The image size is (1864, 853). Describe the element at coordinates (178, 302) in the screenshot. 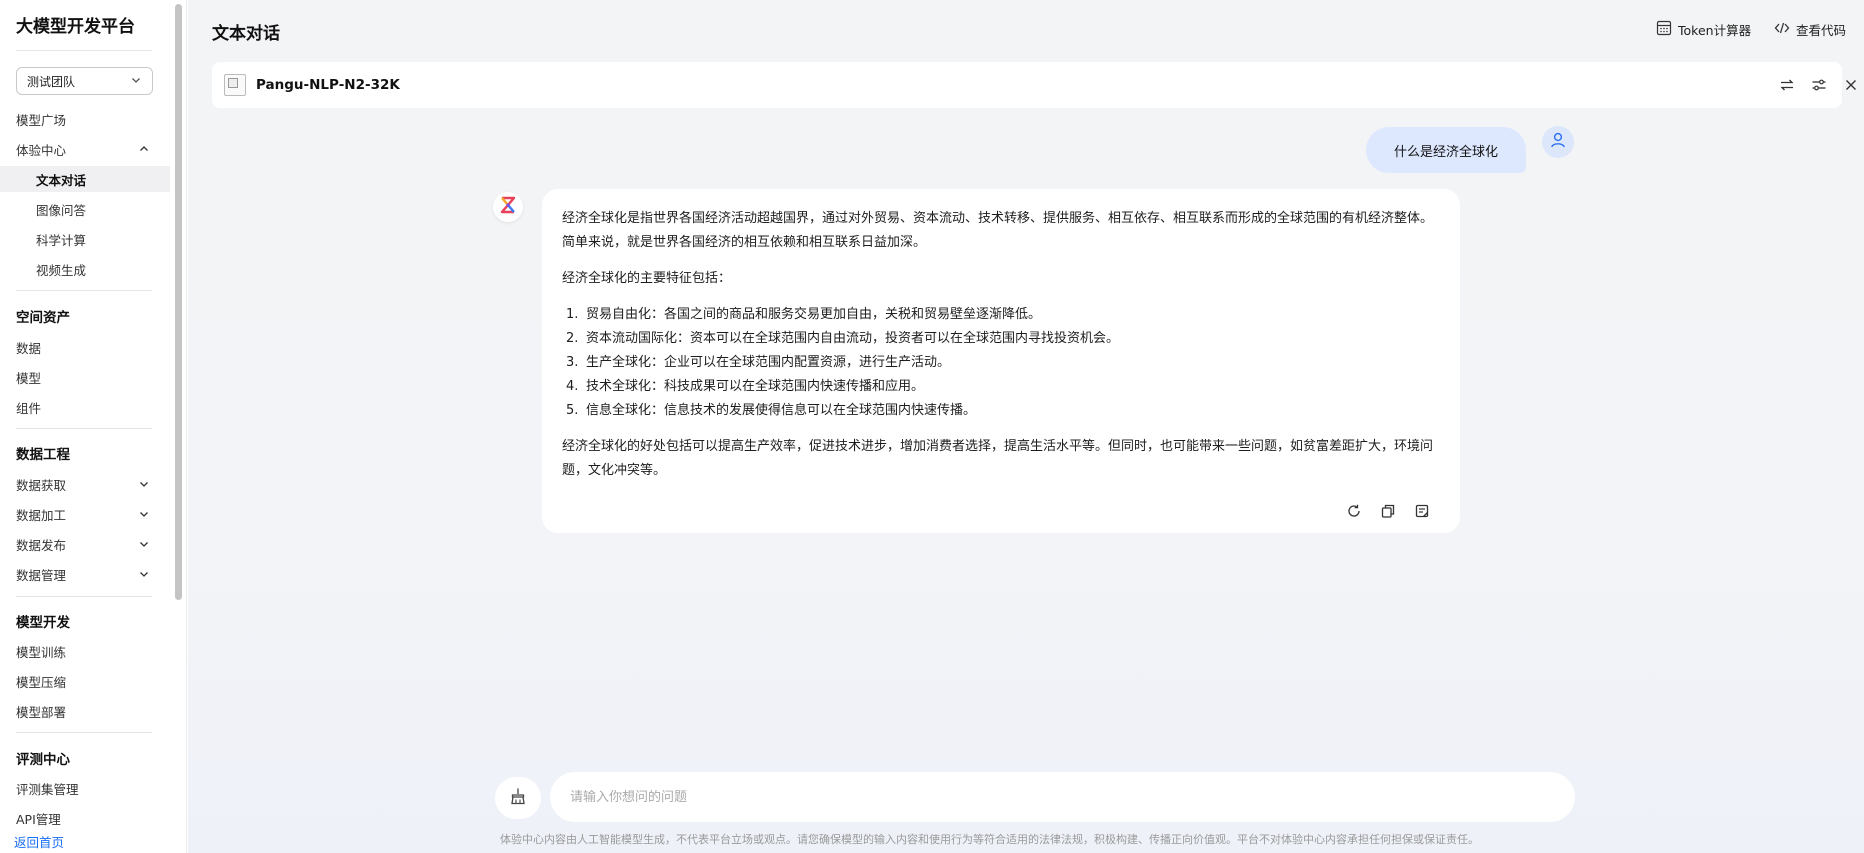

I see `sidebar-scrollbar` at that location.